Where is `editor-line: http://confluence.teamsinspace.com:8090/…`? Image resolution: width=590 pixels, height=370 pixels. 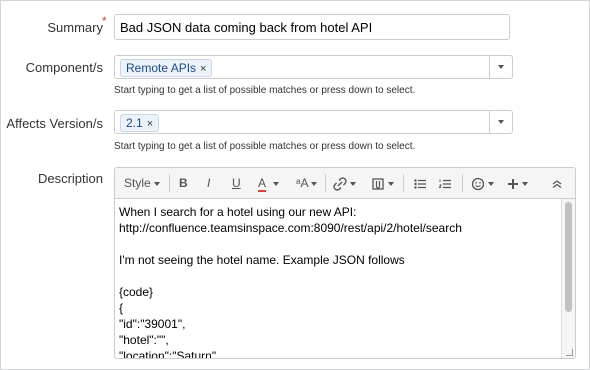
editor-line: http://confluence.teamsinspace.com:8090/… is located at coordinates (290, 228).